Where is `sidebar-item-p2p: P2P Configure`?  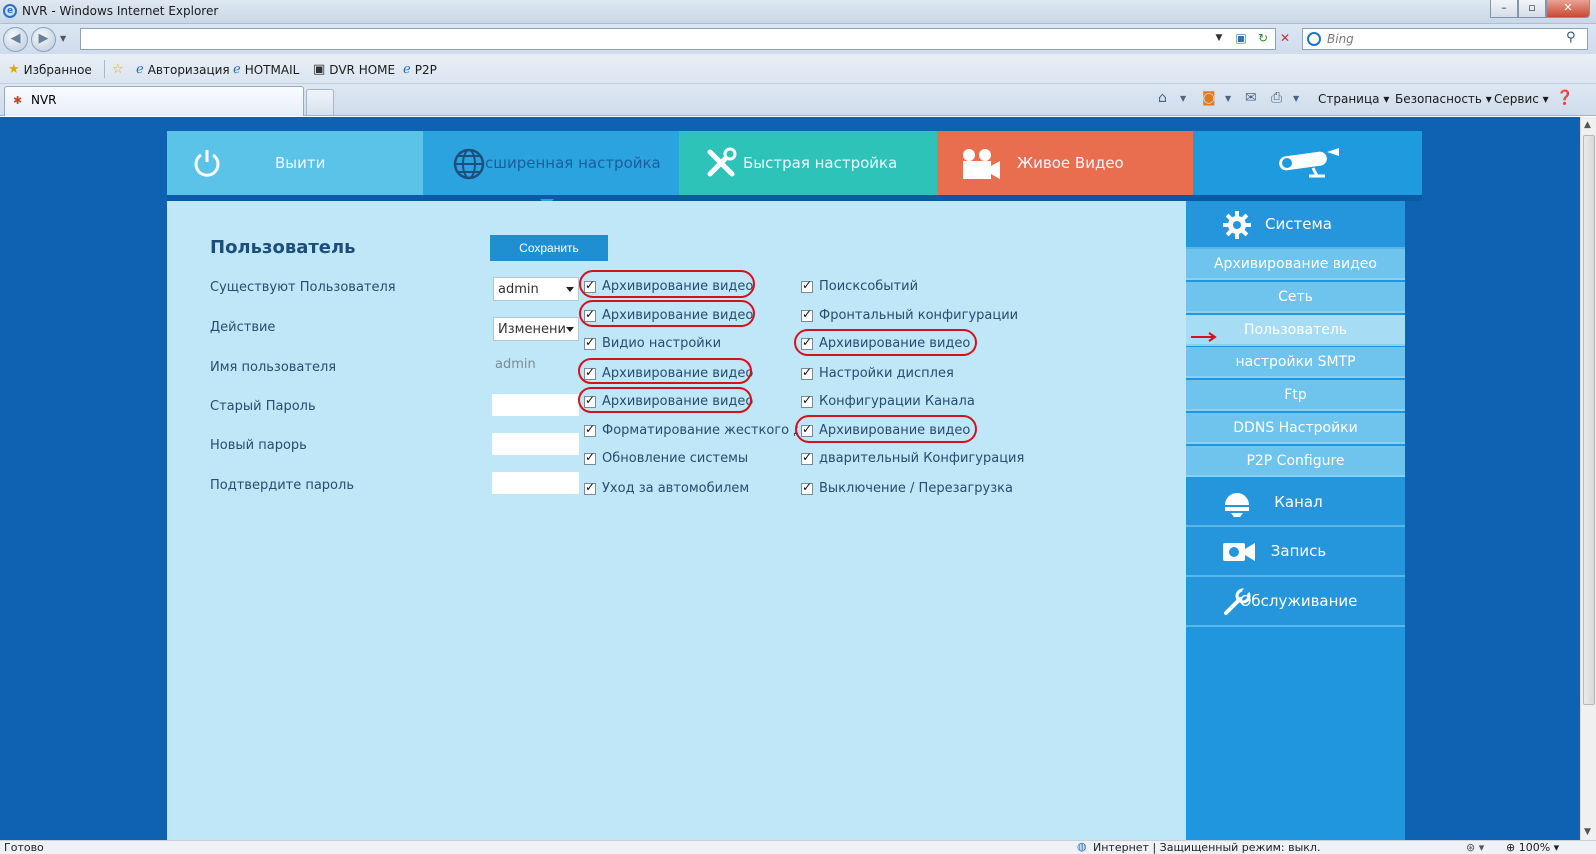
sidebar-item-p2p: P2P Configure is located at coordinates (1295, 461).